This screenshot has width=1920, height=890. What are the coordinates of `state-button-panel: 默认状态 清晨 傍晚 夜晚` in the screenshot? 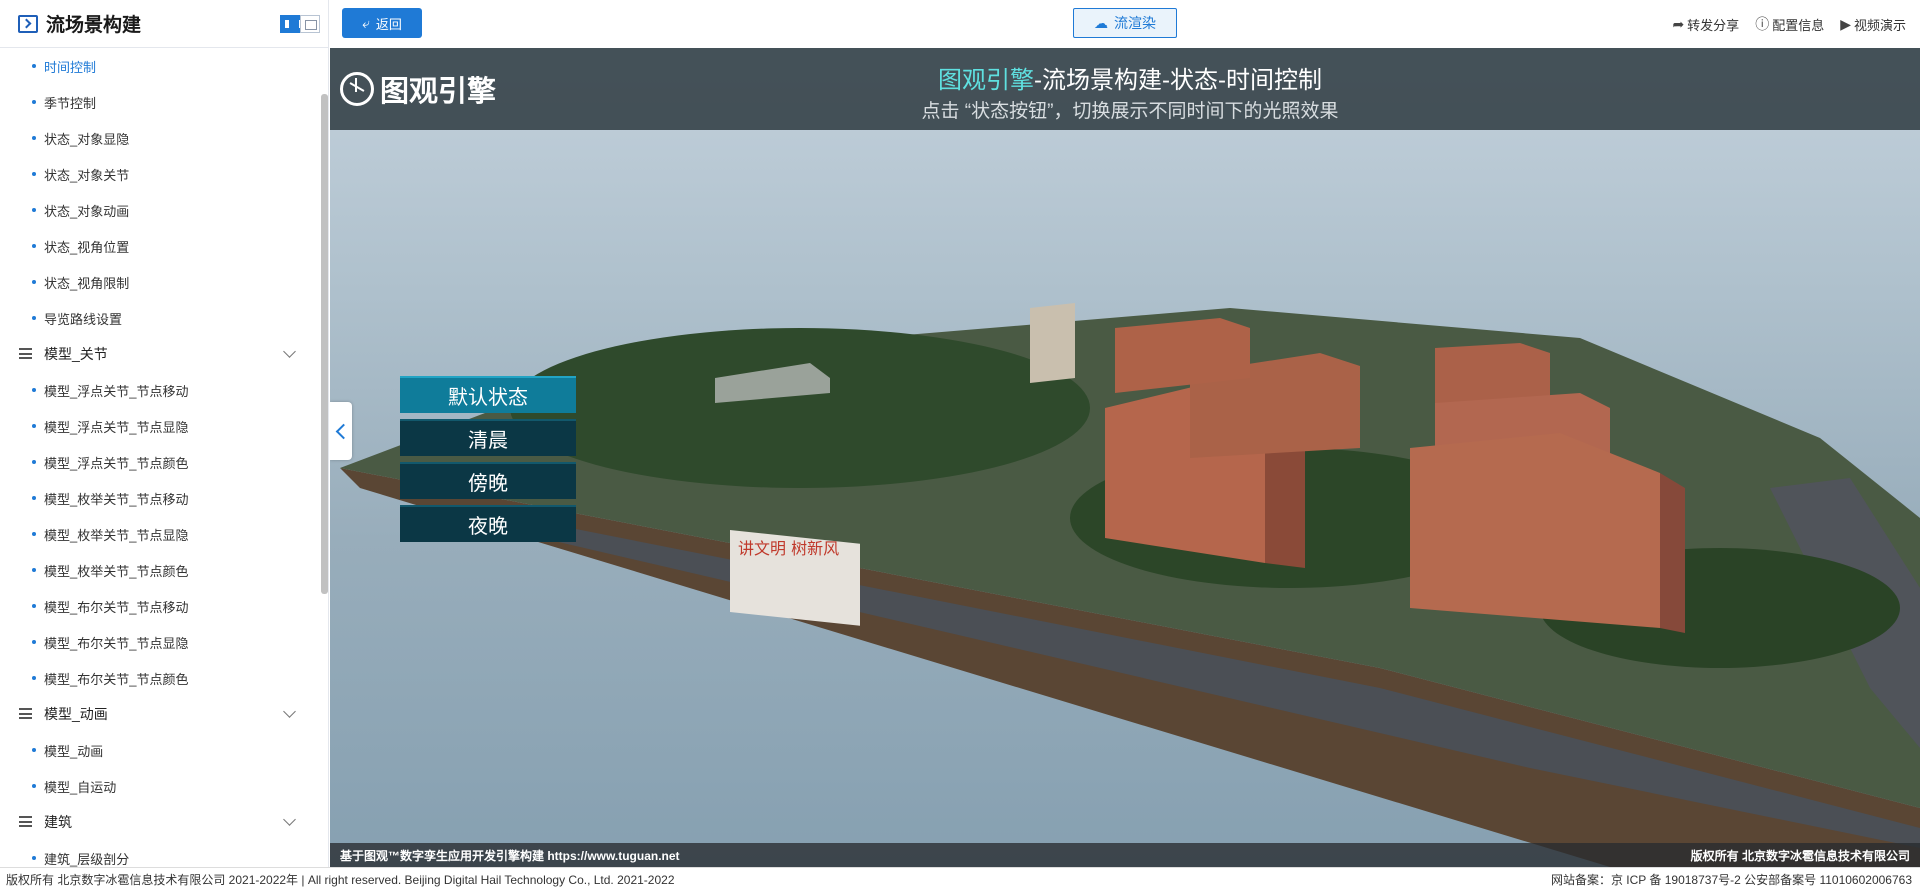 It's located at (488, 462).